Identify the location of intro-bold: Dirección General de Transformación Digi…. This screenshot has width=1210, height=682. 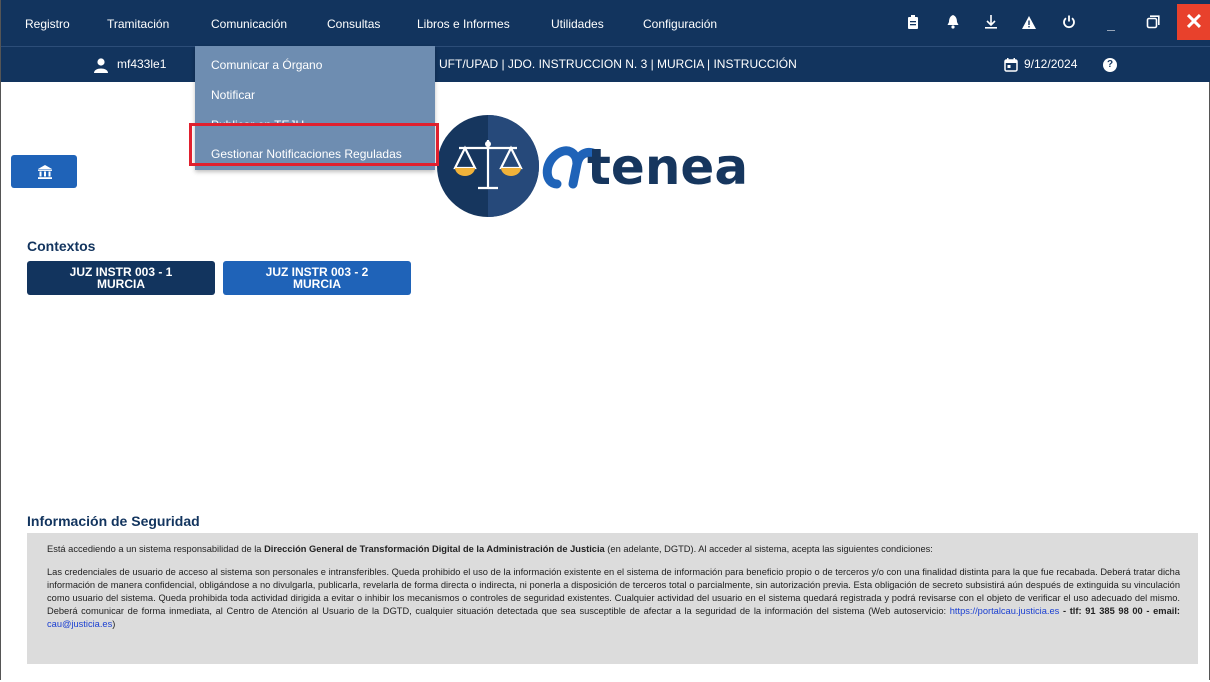
(434, 549).